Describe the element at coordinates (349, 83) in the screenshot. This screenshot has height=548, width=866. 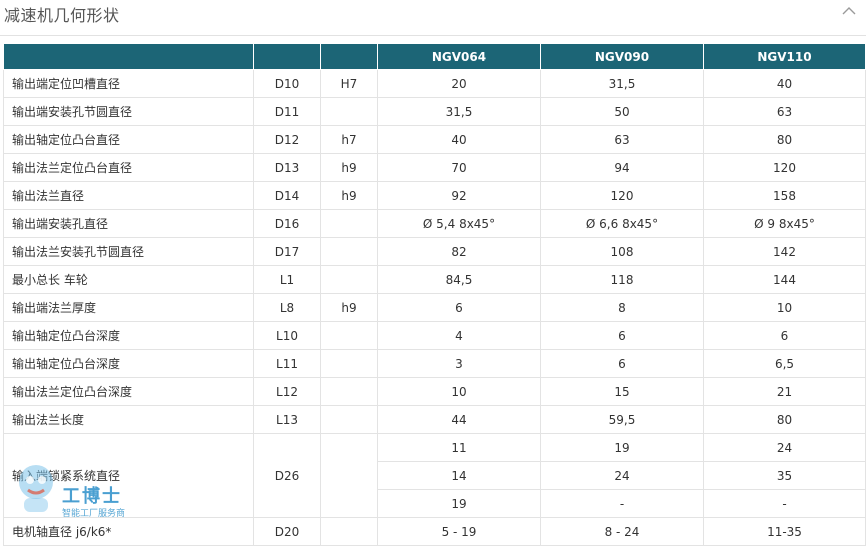
I see `row-tolerance: H7` at that location.